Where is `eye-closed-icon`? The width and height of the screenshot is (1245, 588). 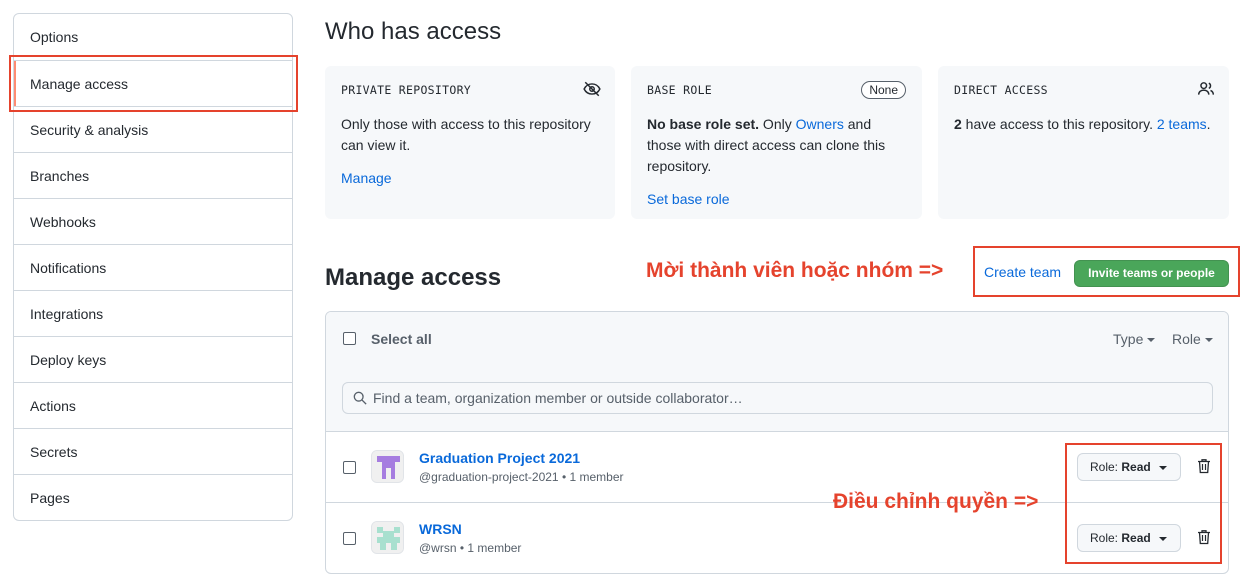 eye-closed-icon is located at coordinates (592, 89).